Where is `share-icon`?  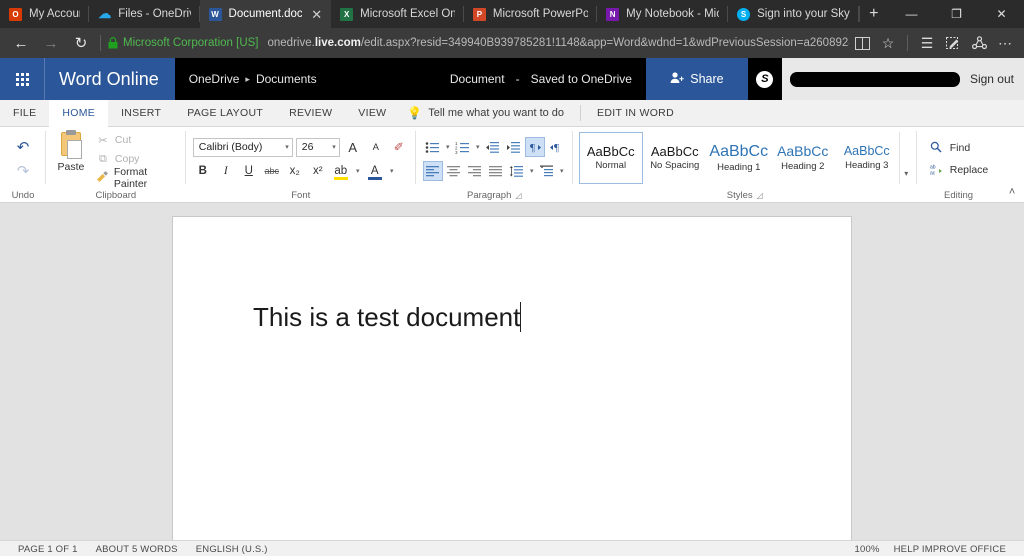
share-icon is located at coordinates (979, 43).